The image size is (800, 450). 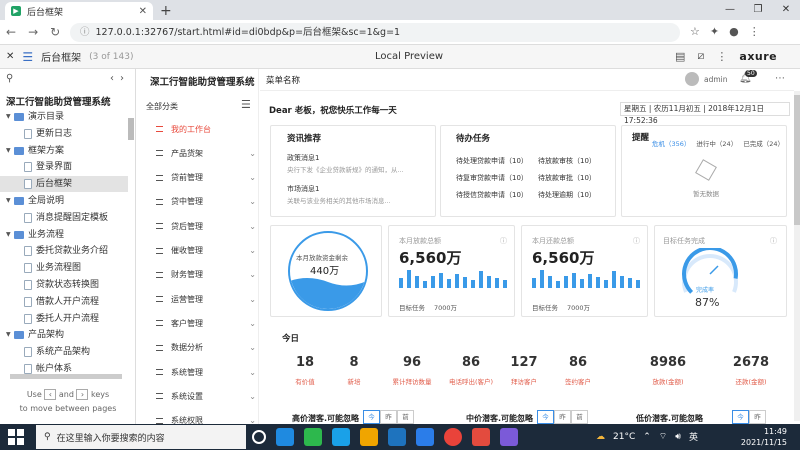 I want to click on menu-item: 系统设置 ⌄, so click(x=206, y=396).